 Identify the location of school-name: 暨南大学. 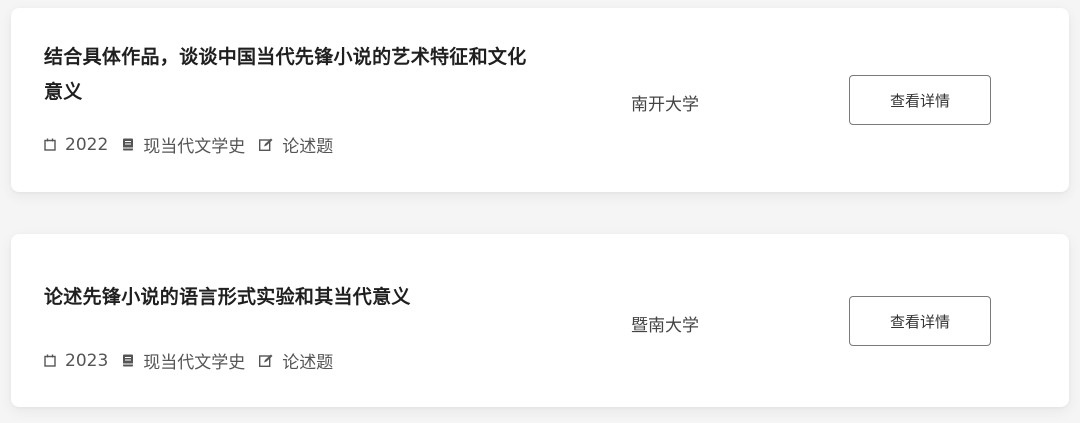
(665, 326).